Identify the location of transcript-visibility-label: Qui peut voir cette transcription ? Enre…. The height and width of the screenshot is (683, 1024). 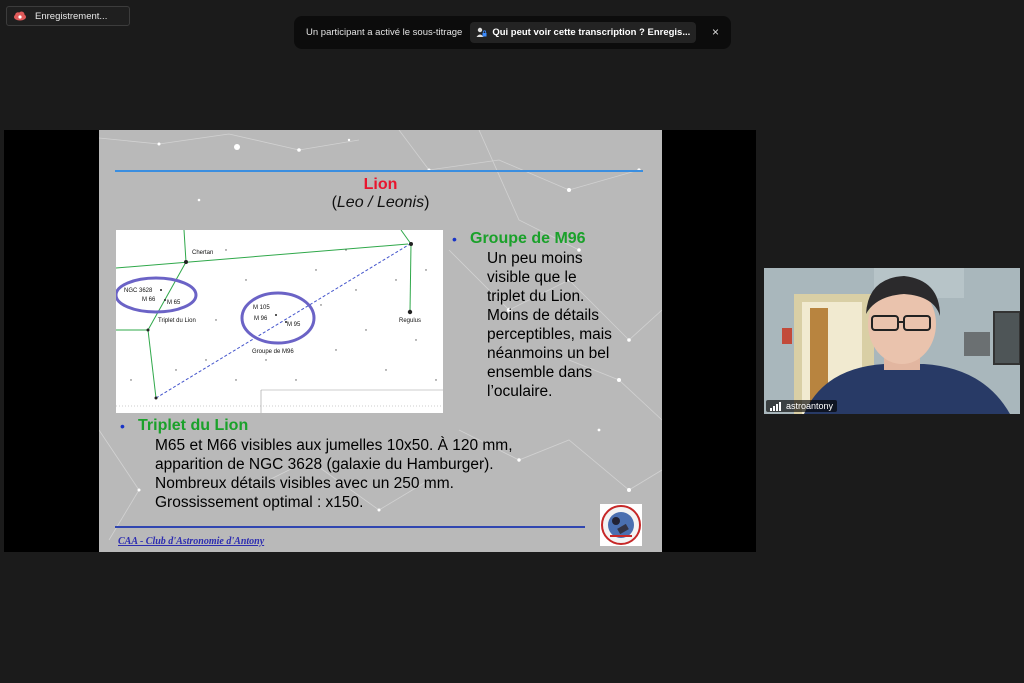
(591, 32).